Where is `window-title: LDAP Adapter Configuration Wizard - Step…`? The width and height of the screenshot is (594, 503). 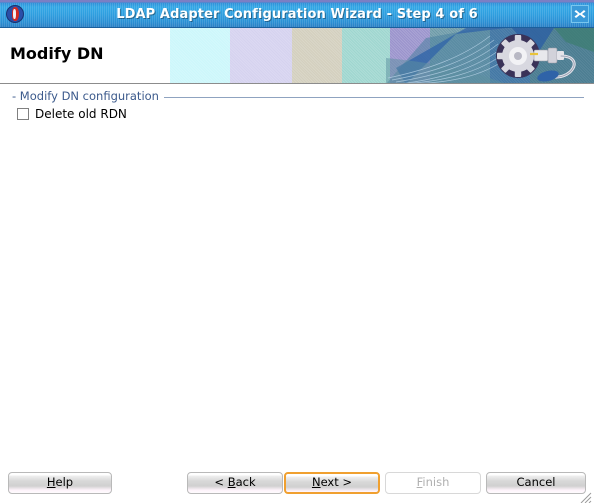
window-title: LDAP Adapter Configuration Wizard - Step… is located at coordinates (297, 14).